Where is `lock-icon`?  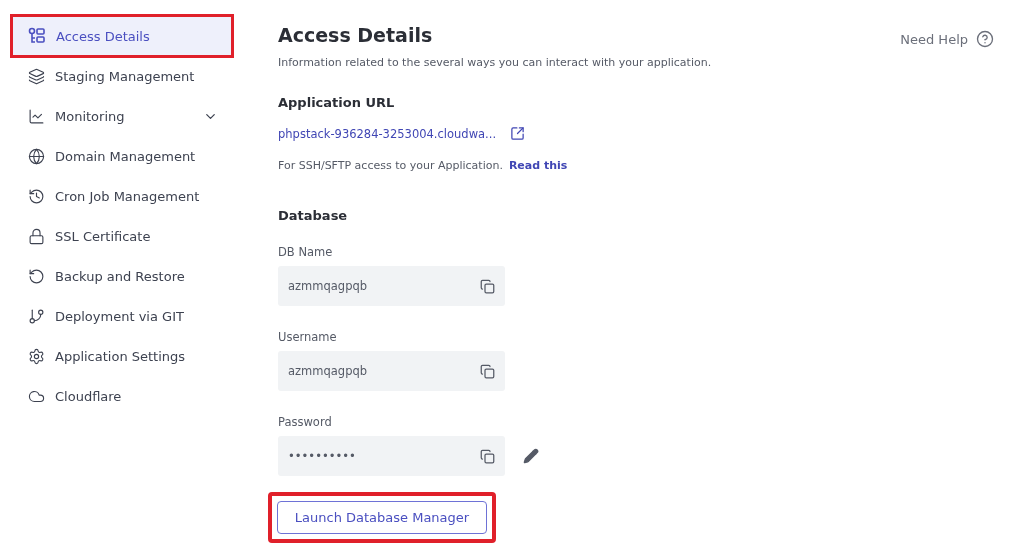
lock-icon is located at coordinates (36, 236).